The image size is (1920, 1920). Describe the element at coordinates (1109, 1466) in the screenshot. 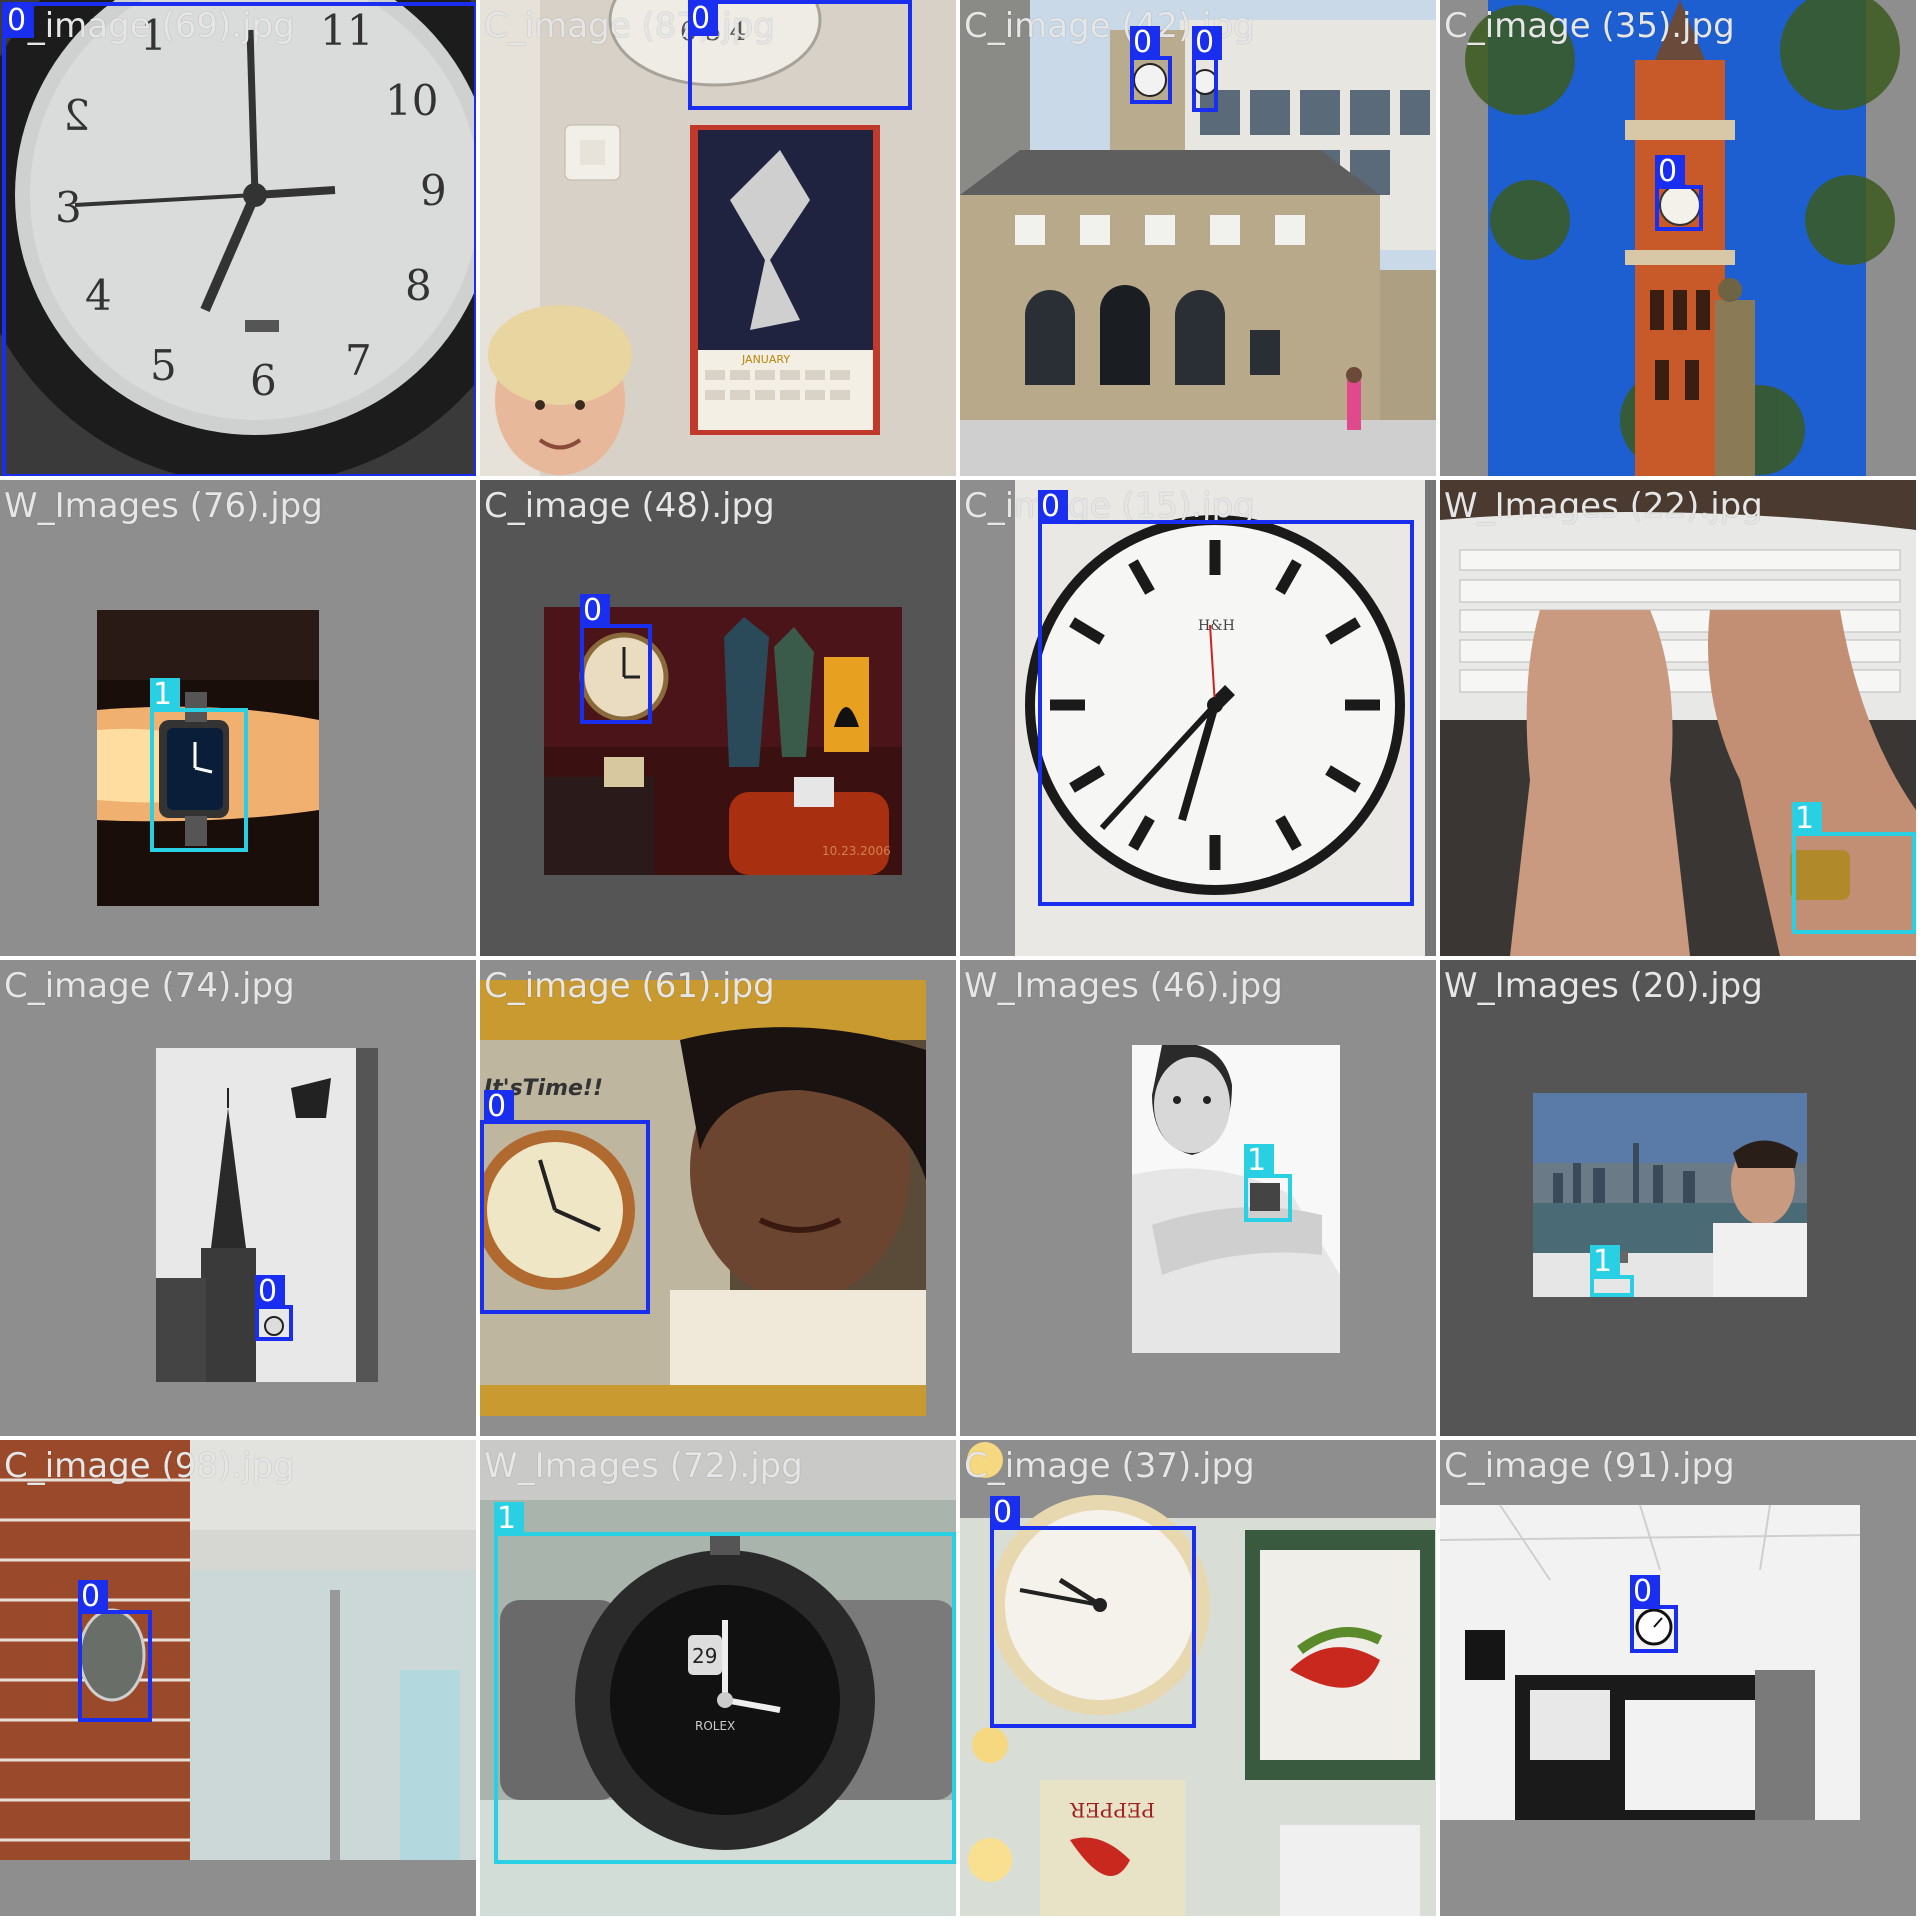

I see `tile-filename: C_image (37).jpg` at that location.